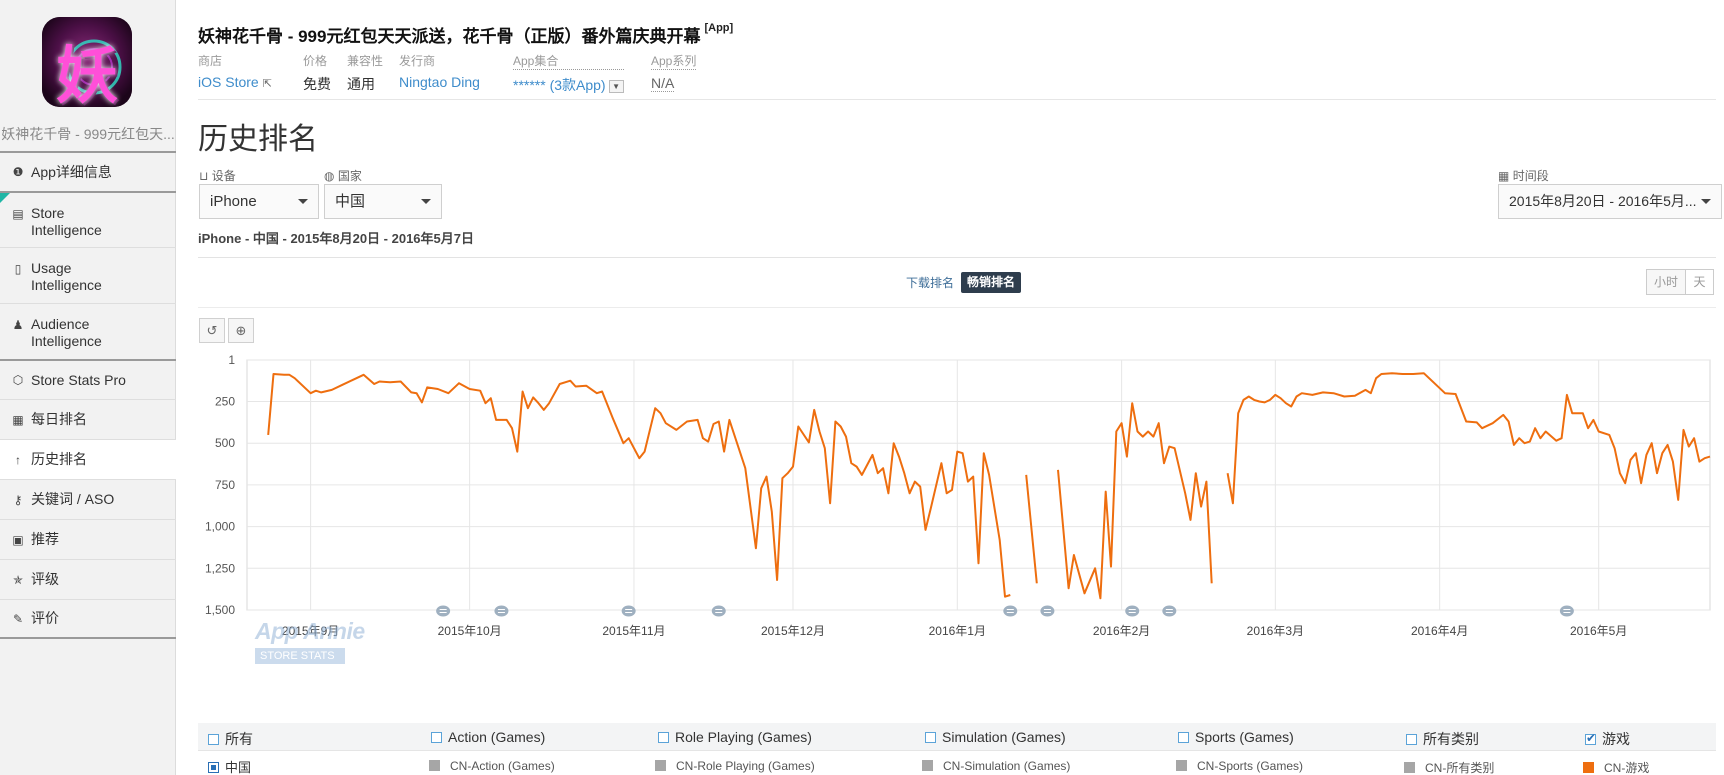  I want to click on sidebar-item-keywords-aso: ⚷ 关键词 / ASO, so click(88, 499).